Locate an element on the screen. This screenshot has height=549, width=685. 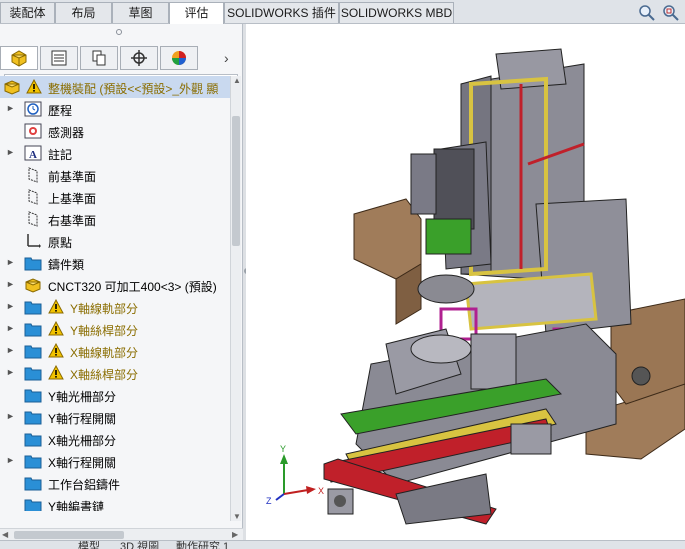
tab-assembly: 装配体 is located at coordinates (27, 12).